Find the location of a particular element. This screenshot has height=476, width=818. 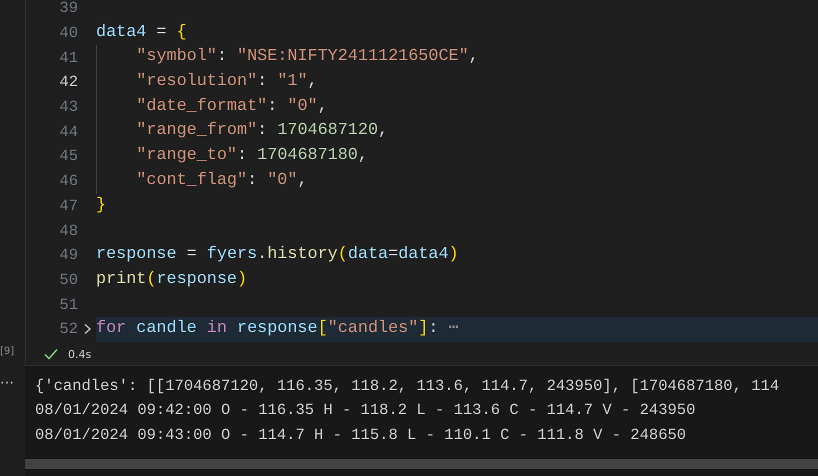

code-line: } is located at coordinates (101, 205).